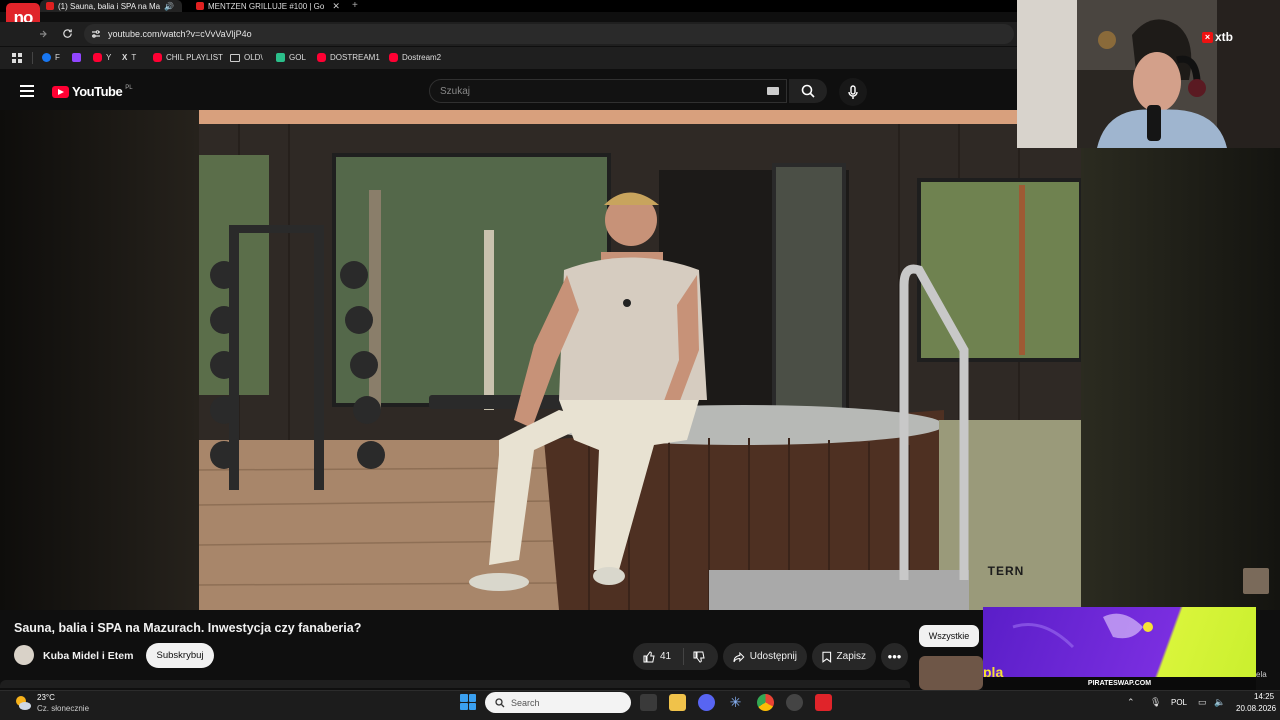  I want to click on bookmark-y: Y, so click(102, 57).